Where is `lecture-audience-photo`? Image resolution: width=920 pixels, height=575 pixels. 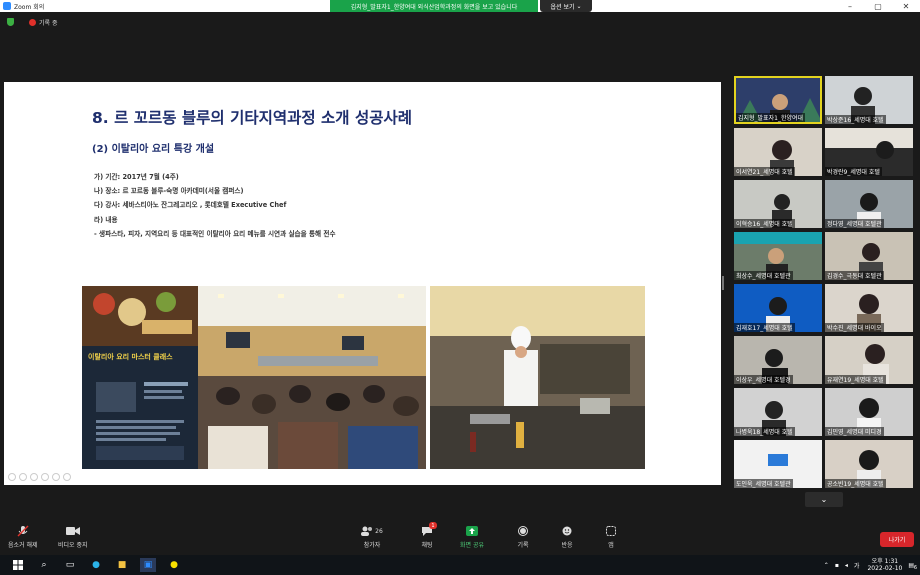
lecture-audience-photo is located at coordinates (312, 377).